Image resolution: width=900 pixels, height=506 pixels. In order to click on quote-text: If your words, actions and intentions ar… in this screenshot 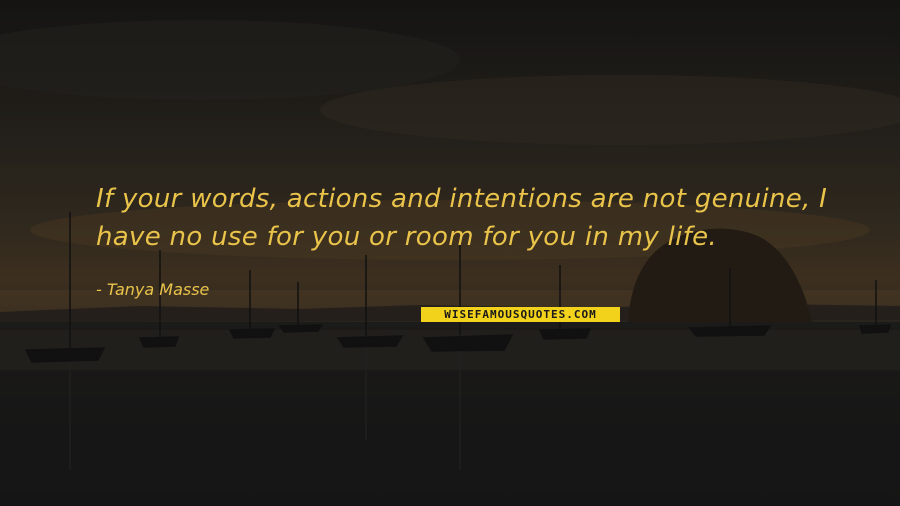, I will do `click(462, 218)`.